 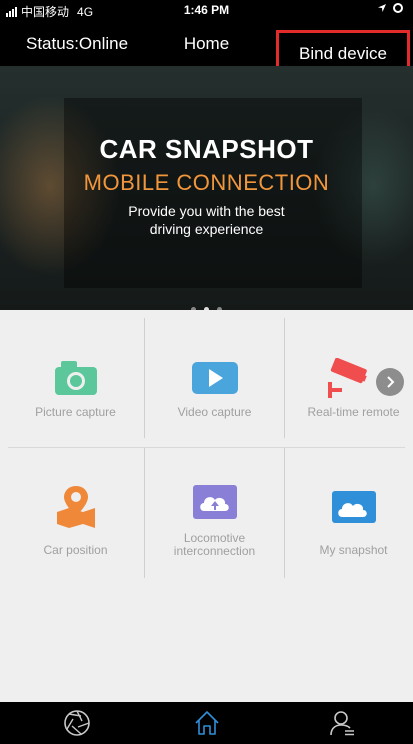 I want to click on aperture-icon, so click(x=77, y=723).